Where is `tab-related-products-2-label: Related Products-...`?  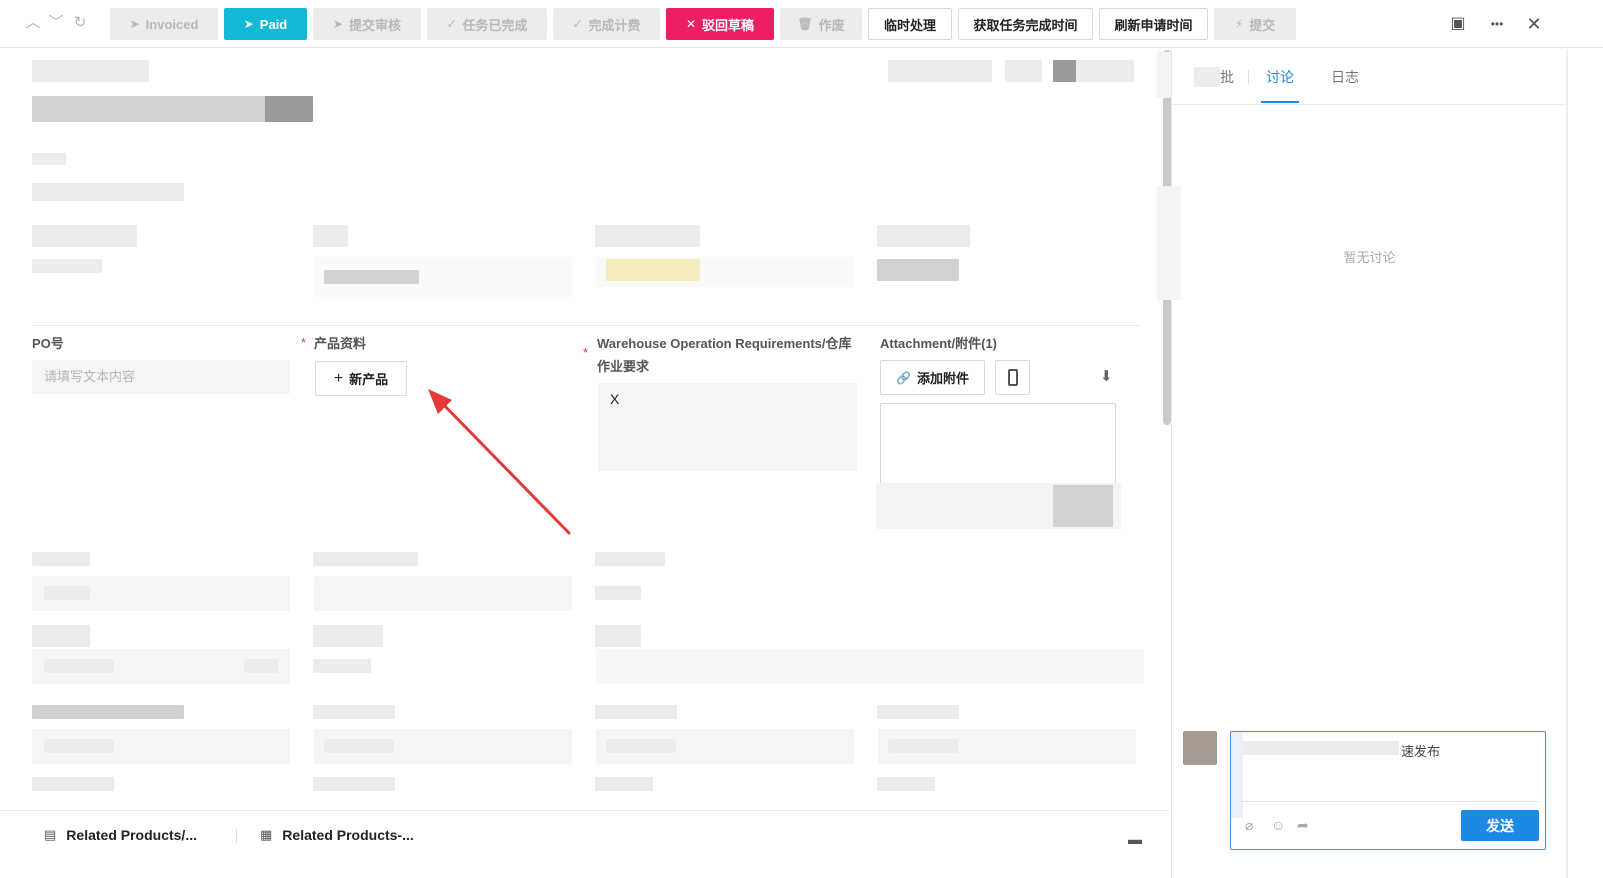 tab-related-products-2-label: Related Products-... is located at coordinates (348, 835).